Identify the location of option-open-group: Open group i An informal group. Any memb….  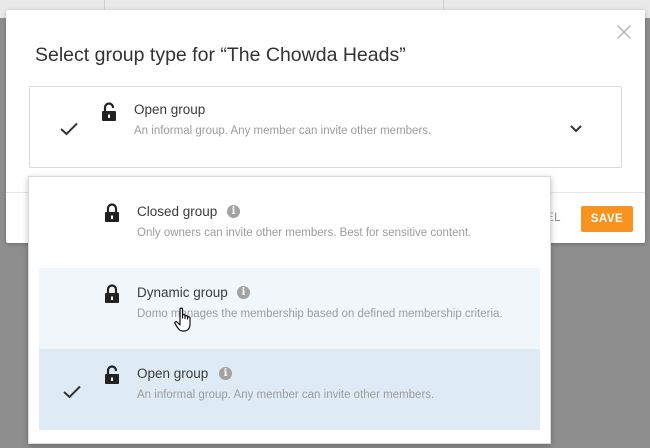
(289, 389).